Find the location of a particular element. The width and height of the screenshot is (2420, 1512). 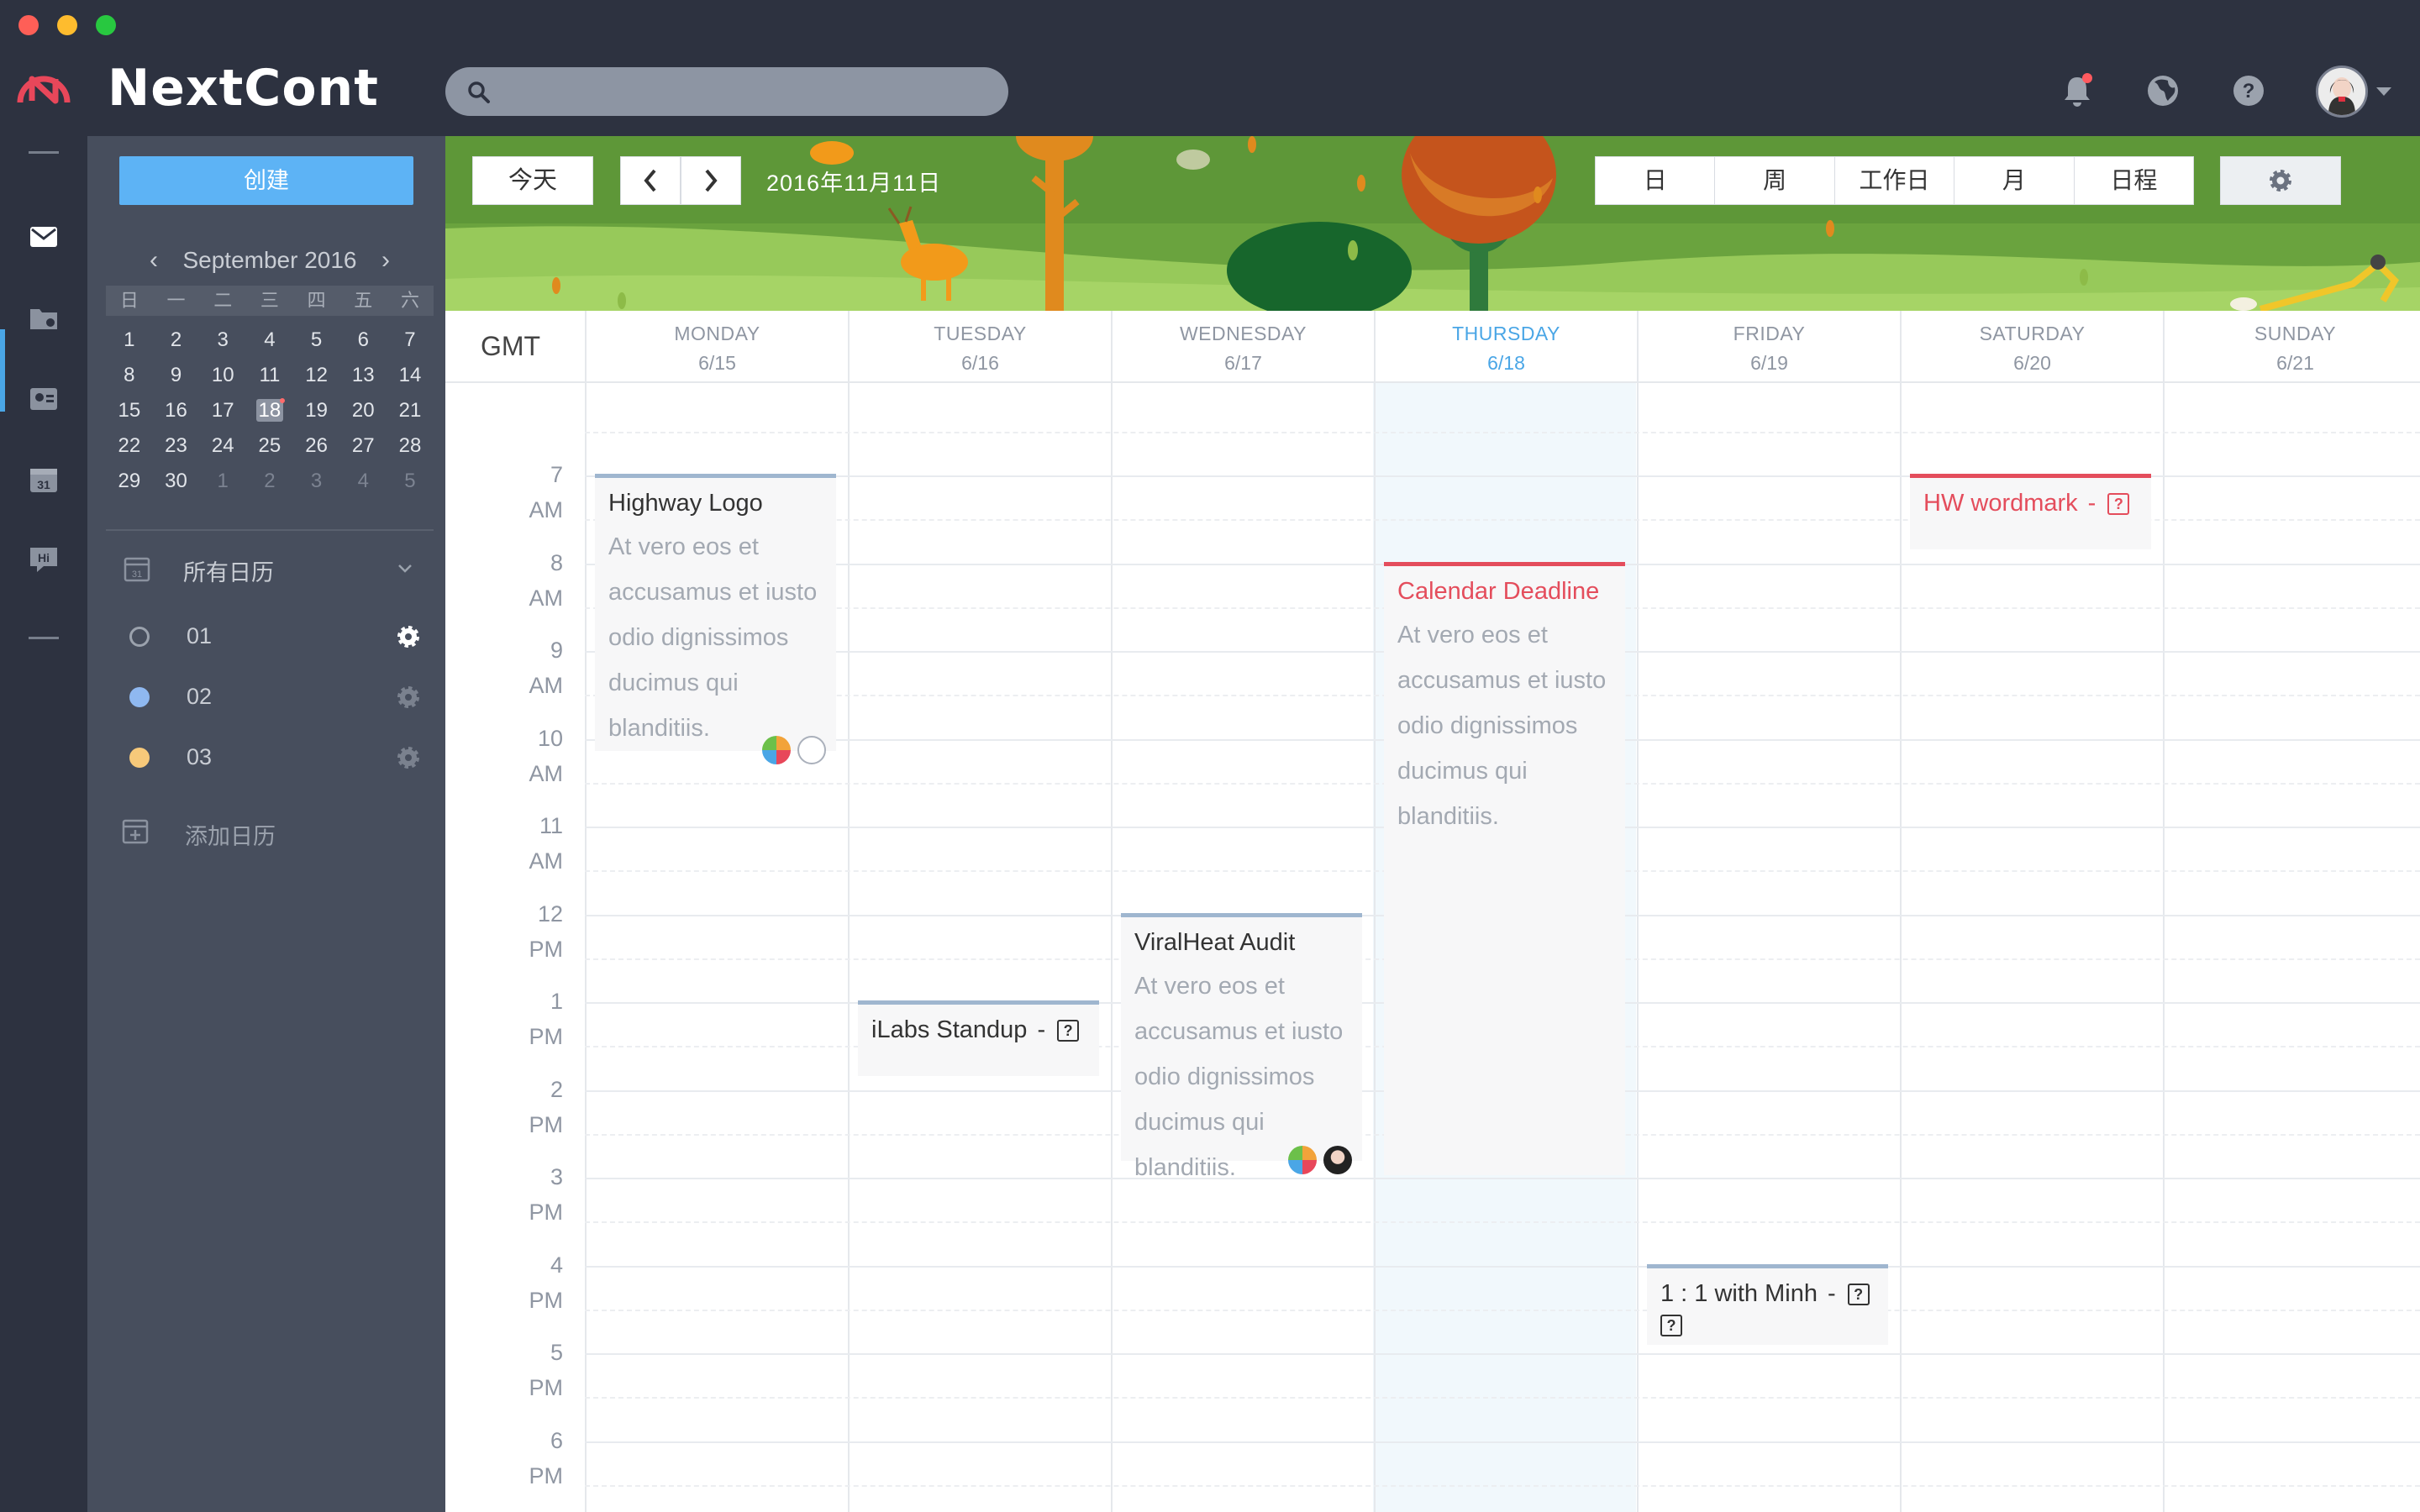

hour-line is located at coordinates (1502, 1442).